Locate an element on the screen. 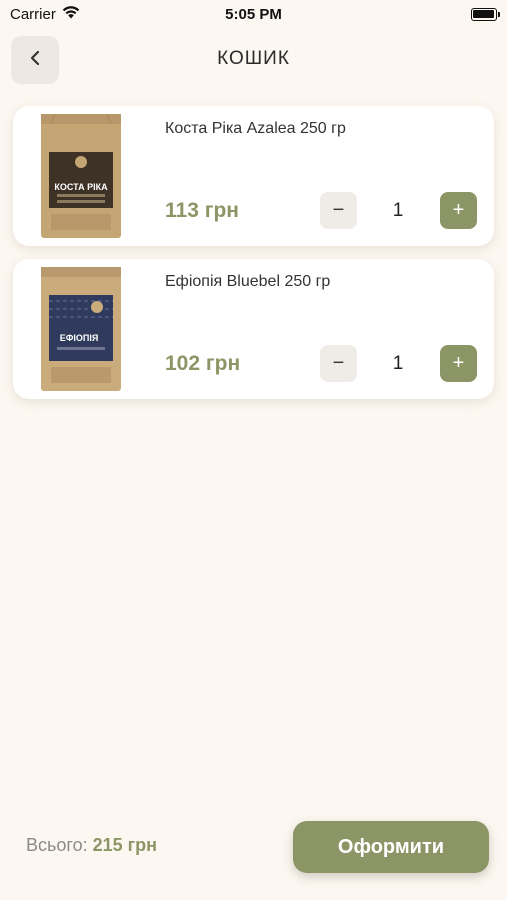 The image size is (507, 900). coffee-bag-image: ЕФІОПІЯ is located at coordinates (81, 329).